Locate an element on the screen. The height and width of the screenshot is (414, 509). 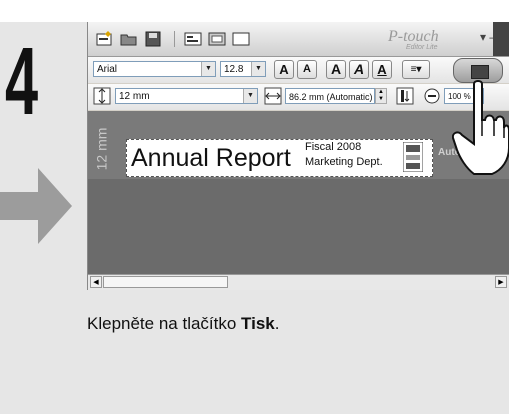
tape-width-value: 12 mm is located at coordinates (134, 96).